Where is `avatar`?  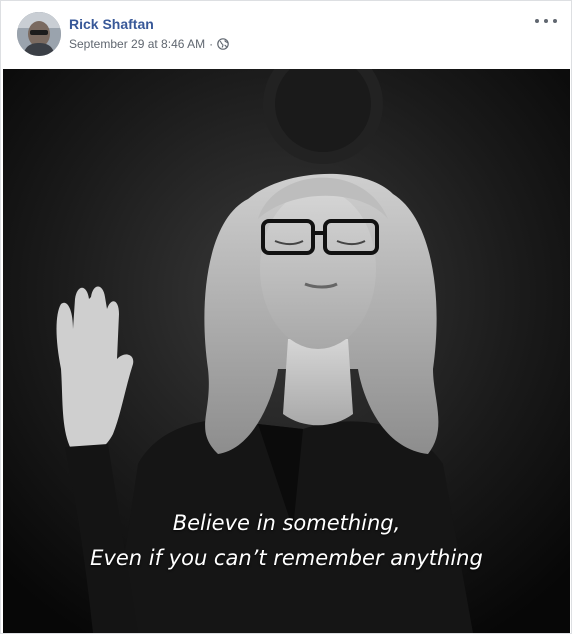 avatar is located at coordinates (39, 34).